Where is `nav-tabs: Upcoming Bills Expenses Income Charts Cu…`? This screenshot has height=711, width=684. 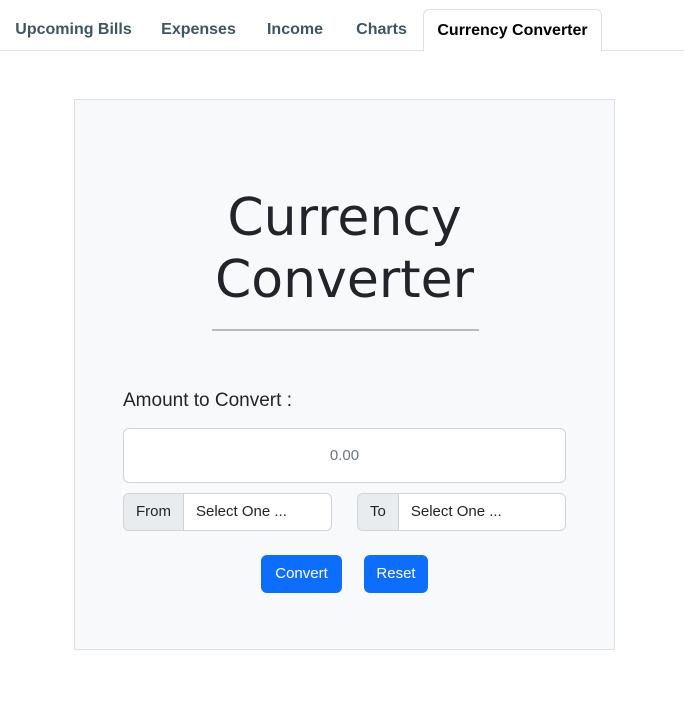 nav-tabs: Upcoming Bills Expenses Income Charts Cu… is located at coordinates (342, 26).